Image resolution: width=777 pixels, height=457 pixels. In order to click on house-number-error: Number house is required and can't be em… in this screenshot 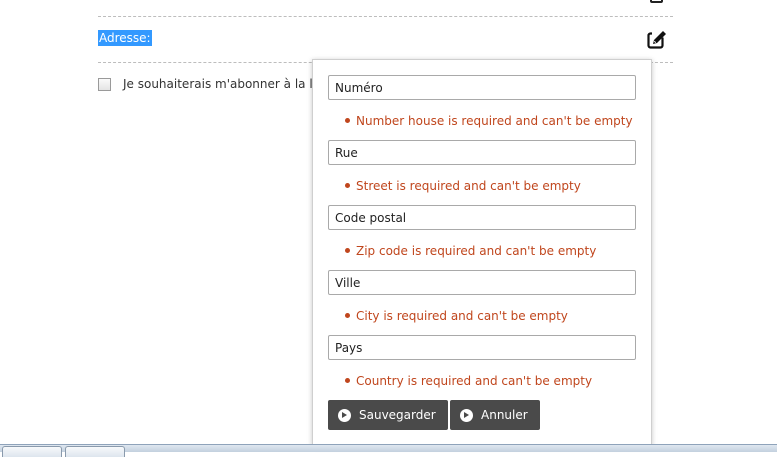, I will do `click(489, 121)`.